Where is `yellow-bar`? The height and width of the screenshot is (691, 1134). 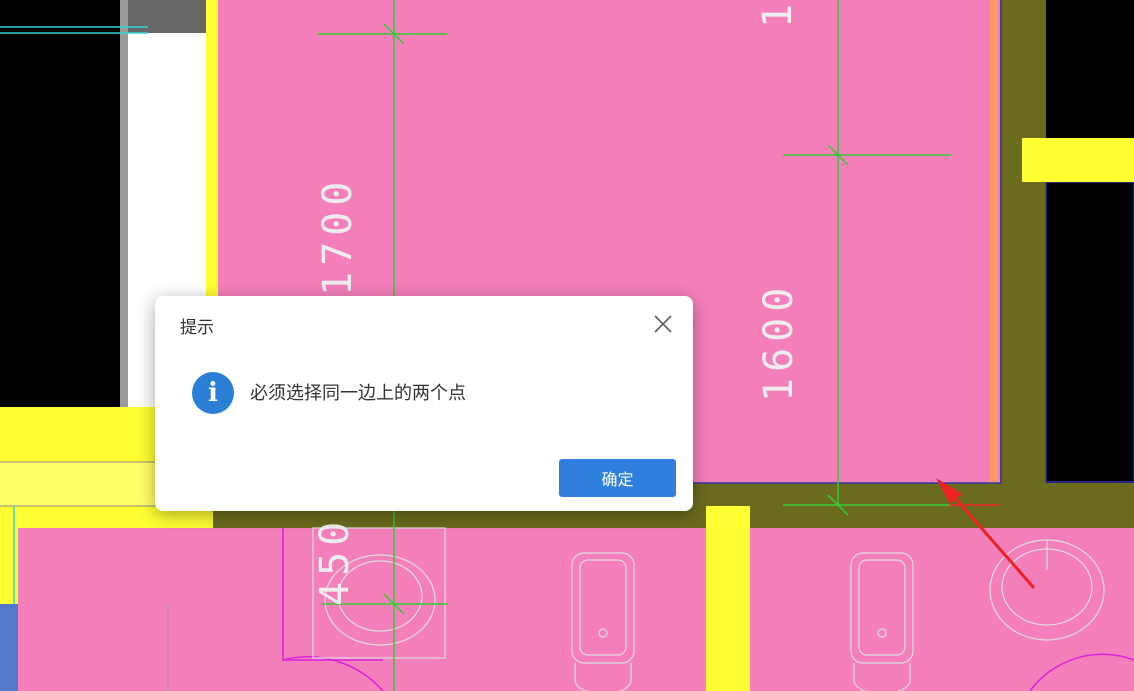
yellow-bar is located at coordinates (1078, 160).